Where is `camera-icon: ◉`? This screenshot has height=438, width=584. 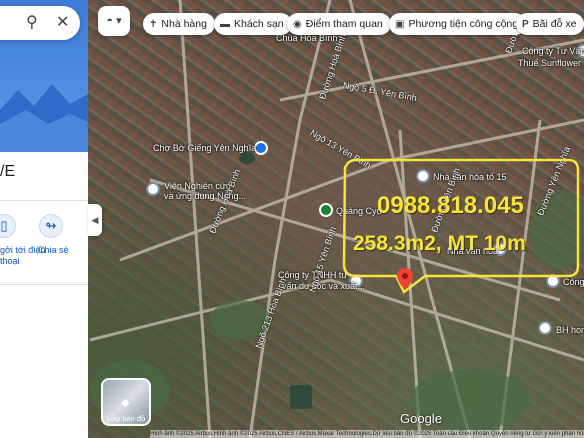
camera-icon: ◉ is located at coordinates (297, 24).